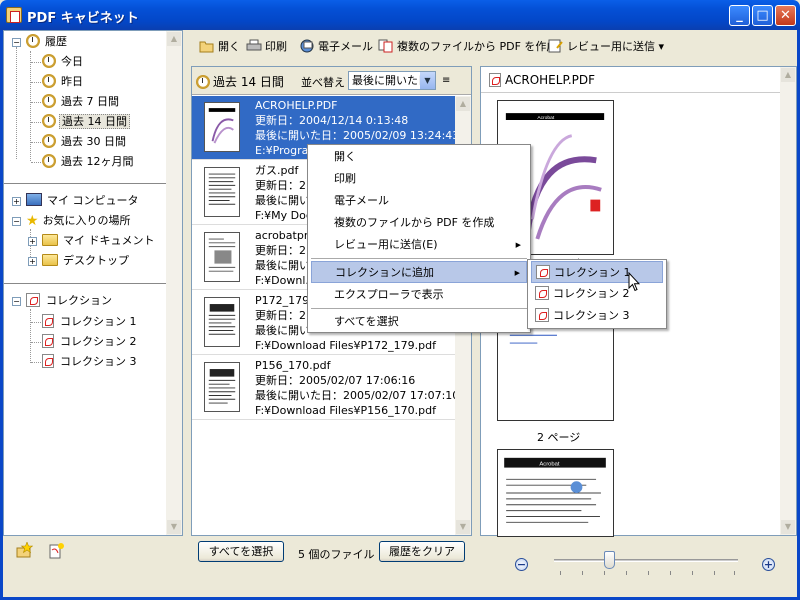 This screenshot has width=800, height=600. Describe the element at coordinates (90, 322) in the screenshot. I see `tree-item-collection-1: コレクション 1` at that location.